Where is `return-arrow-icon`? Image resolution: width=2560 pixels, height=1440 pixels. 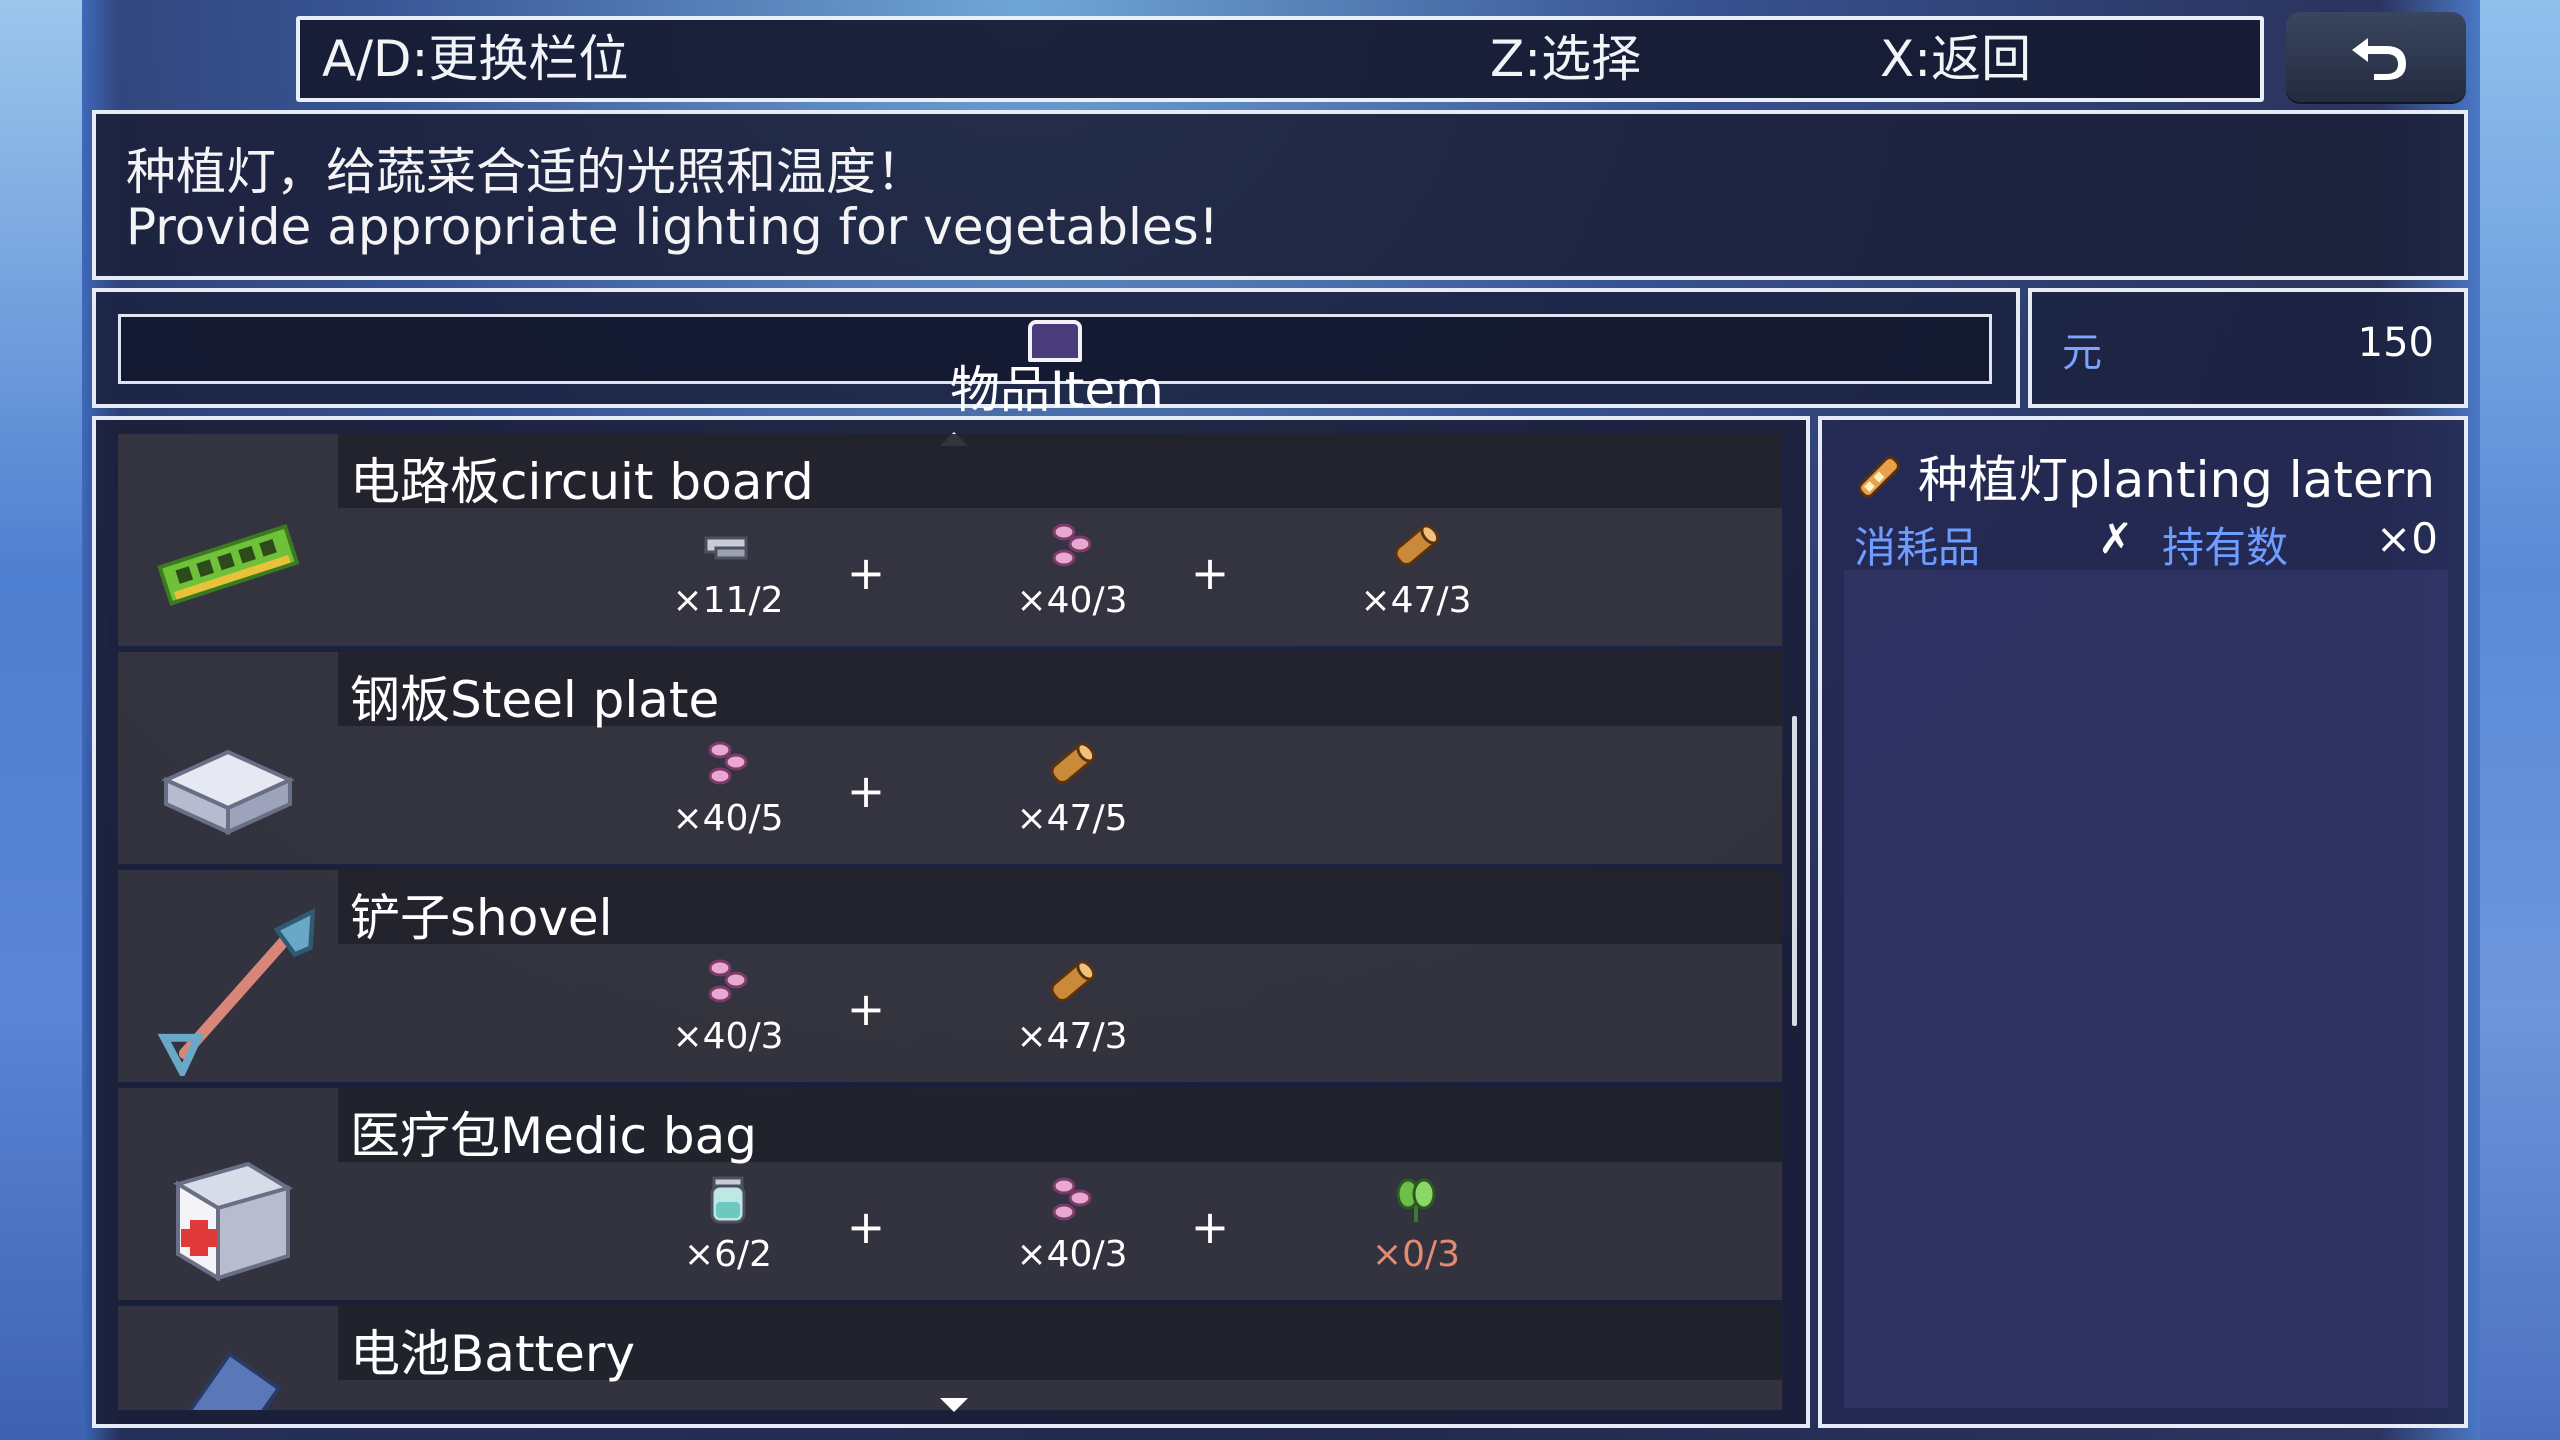 return-arrow-icon is located at coordinates (2379, 59).